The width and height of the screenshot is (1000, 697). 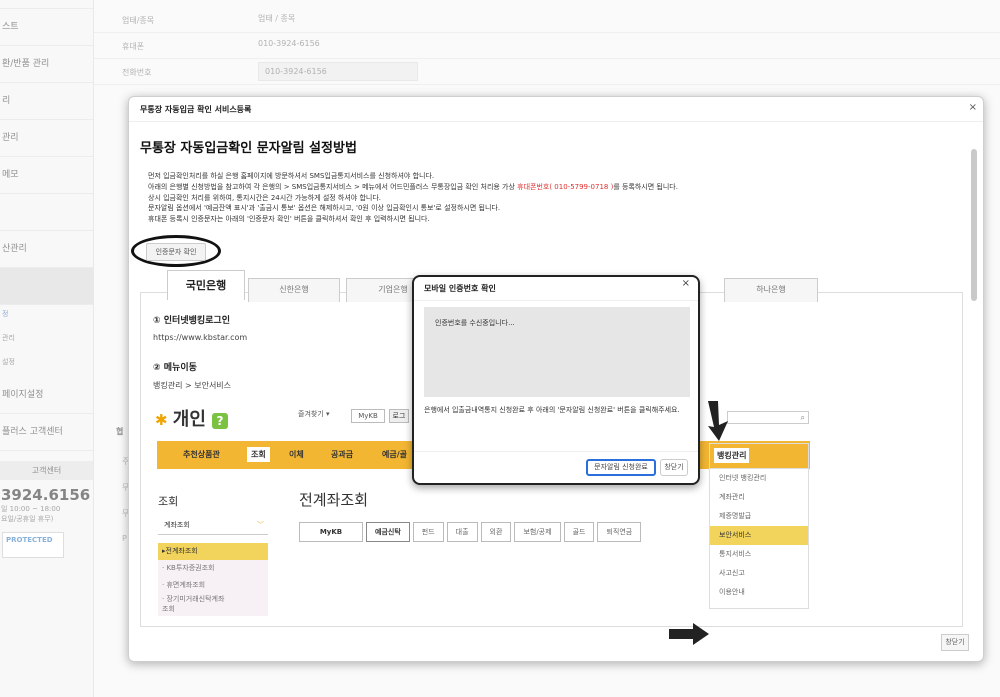 What do you see at coordinates (735, 516) in the screenshot?
I see `kb-mgmt-item: 제증명발급` at bounding box center [735, 516].